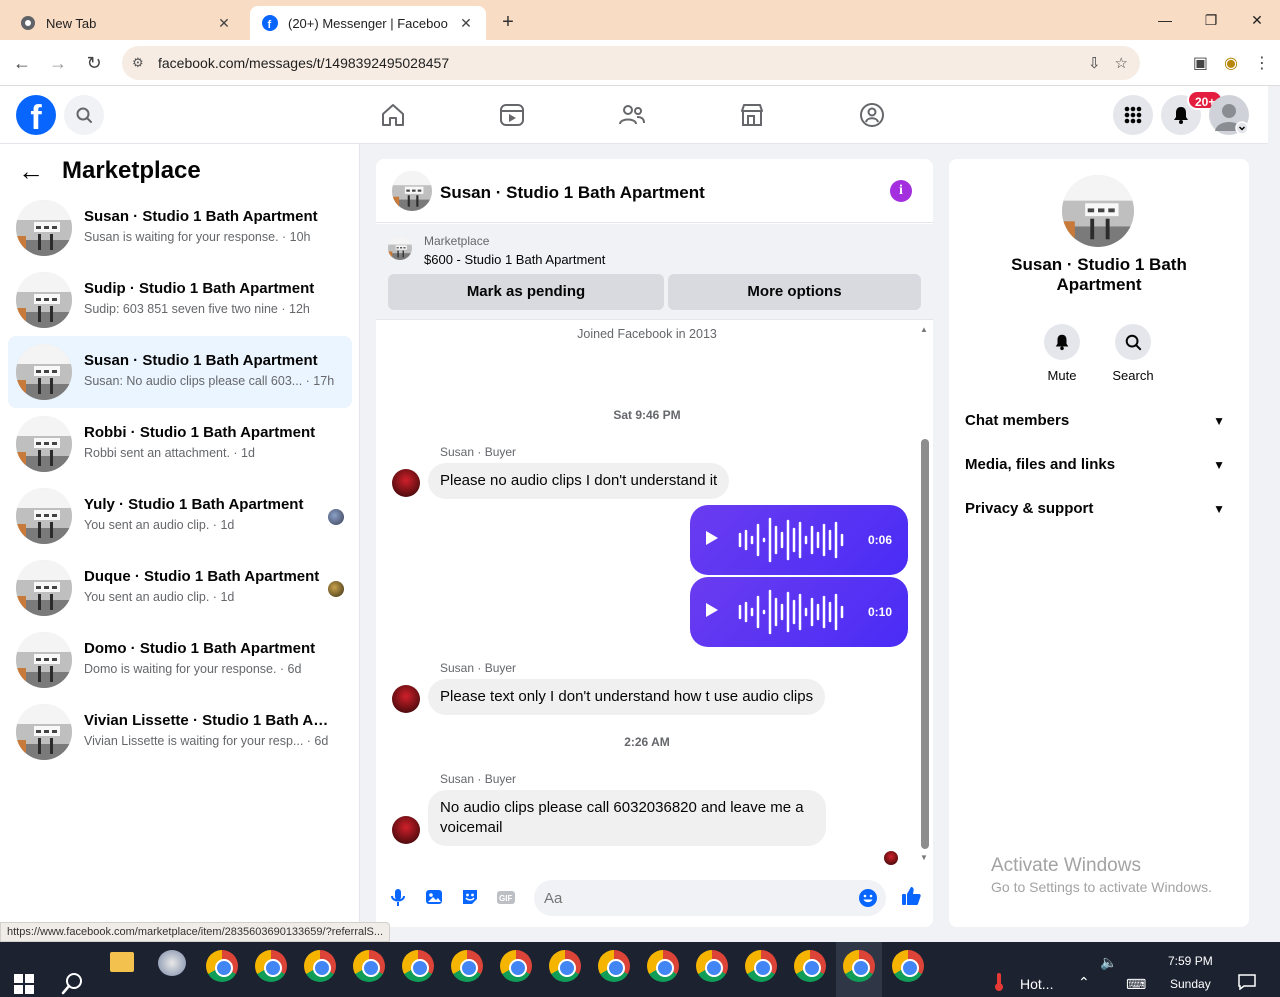 Image resolution: width=1280 pixels, height=997 pixels. Describe the element at coordinates (434, 897) in the screenshot. I see `photo-icon` at that location.